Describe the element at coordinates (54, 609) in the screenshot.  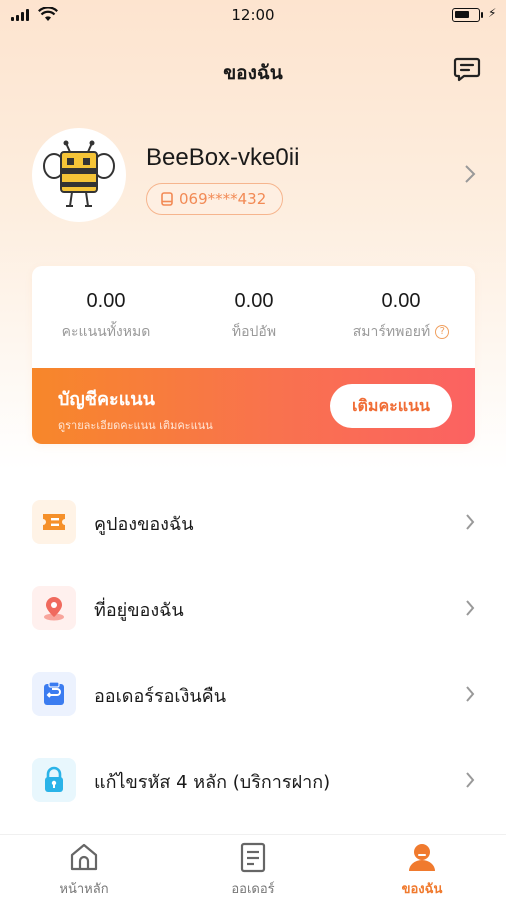
I see `location-pin-icon` at that location.